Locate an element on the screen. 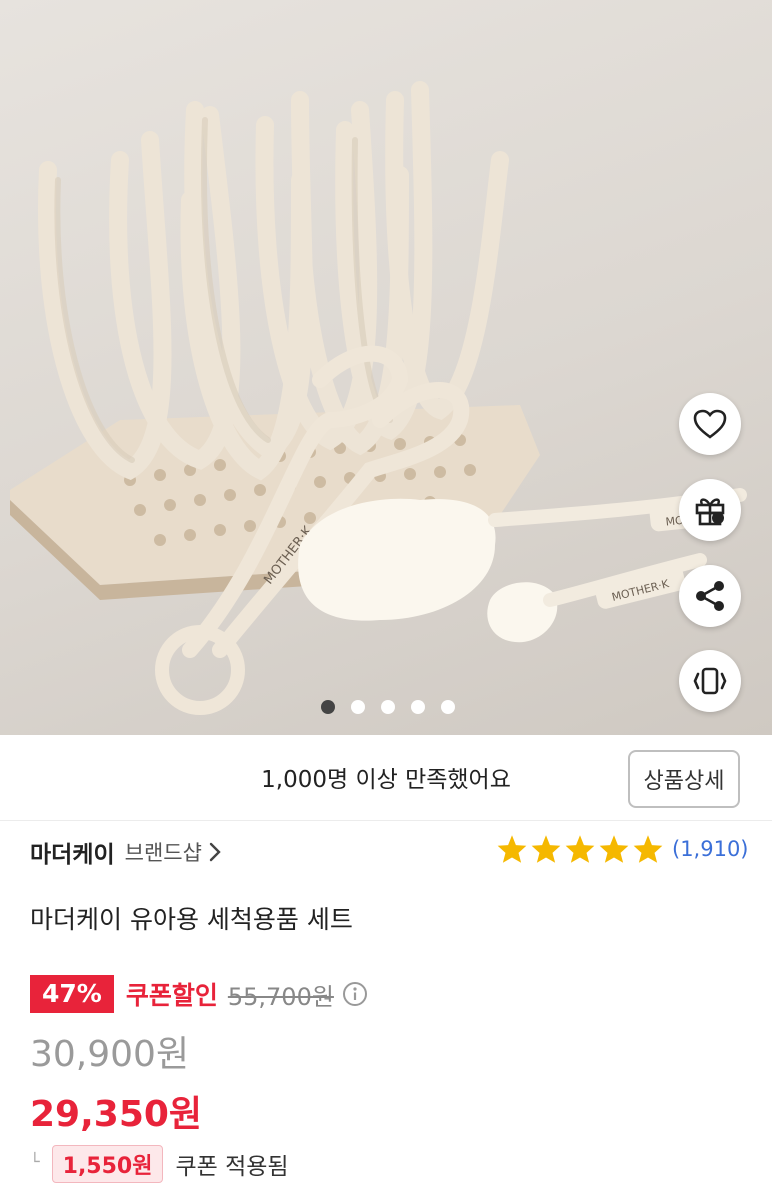 Image resolution: width=772 pixels, height=1200 pixels. divider is located at coordinates (386, 820).